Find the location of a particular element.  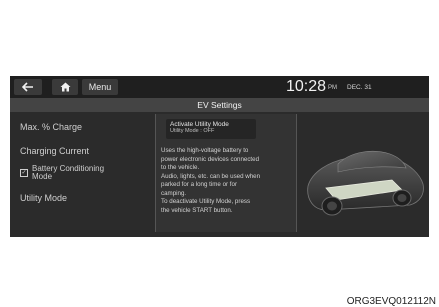

menu-label: Menu is located at coordinates (100, 87).